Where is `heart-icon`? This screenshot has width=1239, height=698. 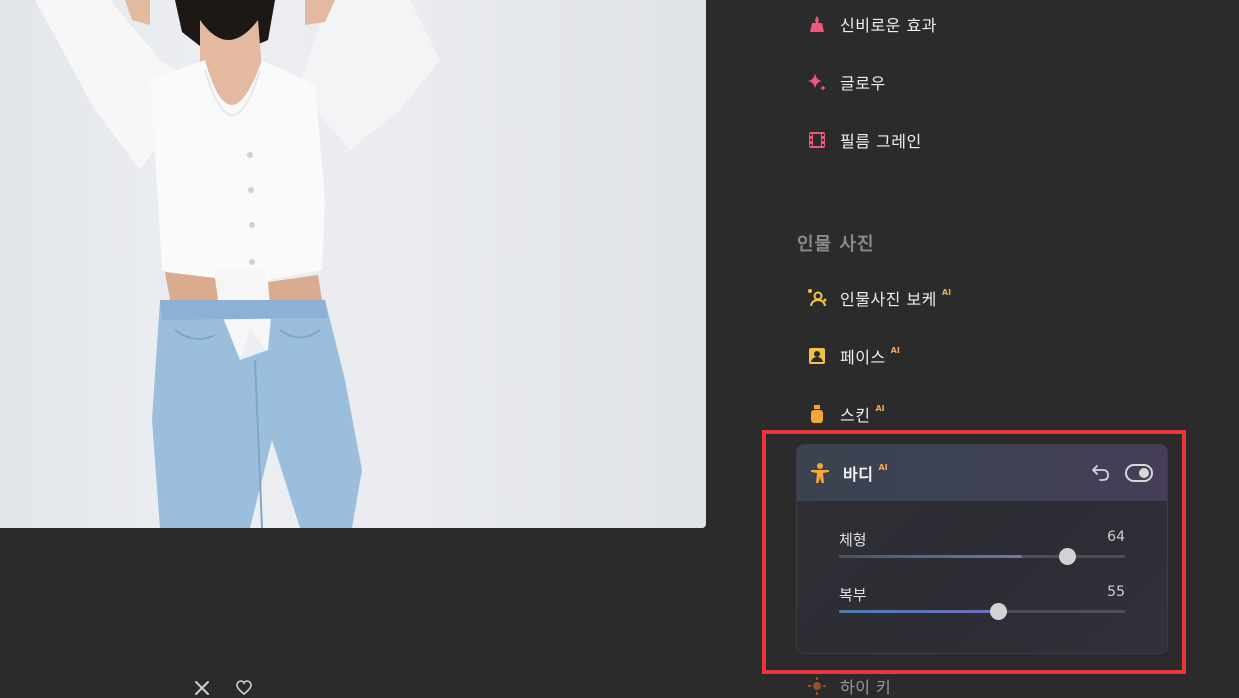 heart-icon is located at coordinates (244, 688).